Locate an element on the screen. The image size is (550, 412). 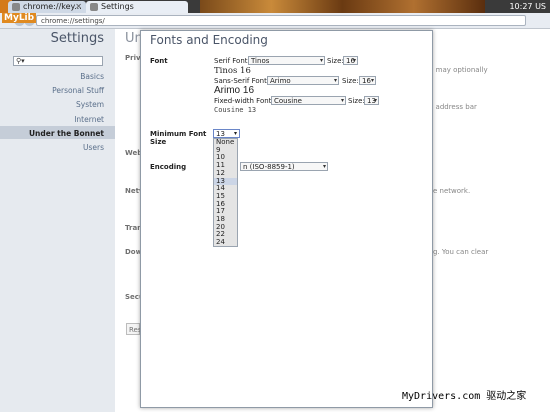
sidebar-item-users: Users is located at coordinates (93, 147).